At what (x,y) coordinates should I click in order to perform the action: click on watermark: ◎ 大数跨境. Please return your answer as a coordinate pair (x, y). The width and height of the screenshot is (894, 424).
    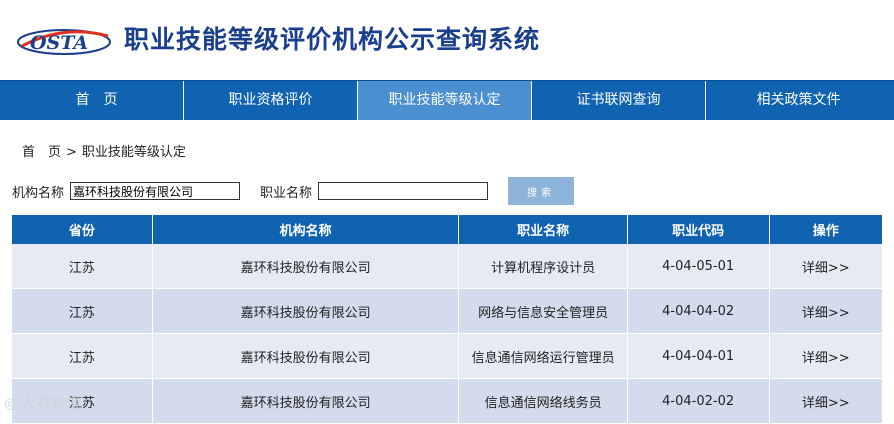
    Looking at the image, I should click on (42, 402).